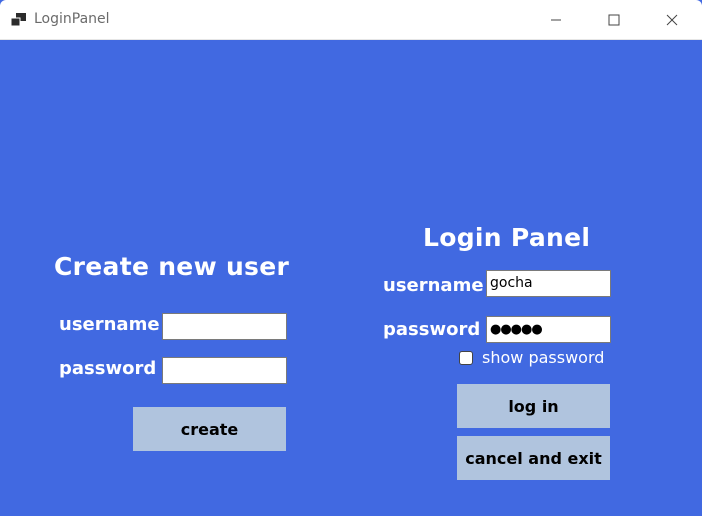  Describe the element at coordinates (172, 266) in the screenshot. I see `create-user-heading: Create new user` at that location.